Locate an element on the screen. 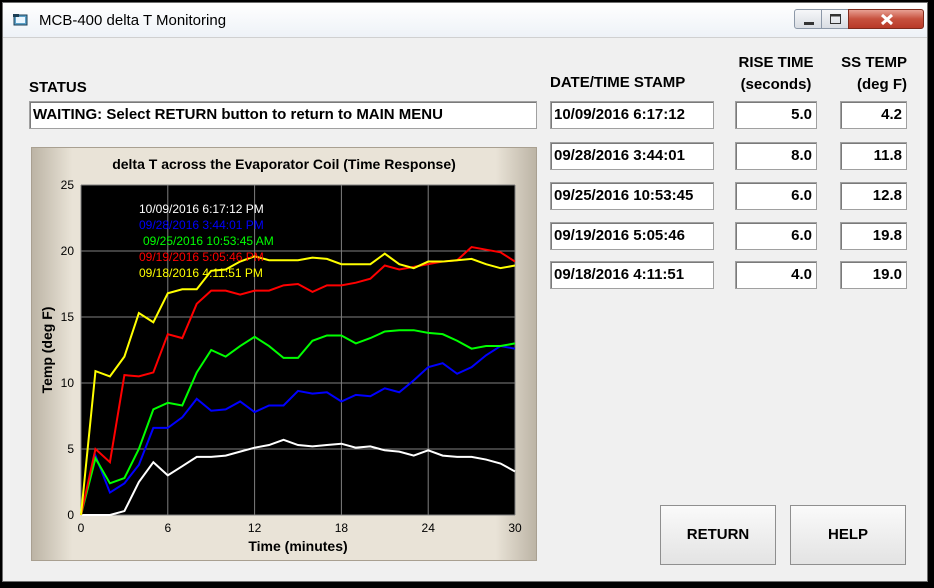 This screenshot has height=588, width=934. y-tick-label: 20 is located at coordinates (68, 251).